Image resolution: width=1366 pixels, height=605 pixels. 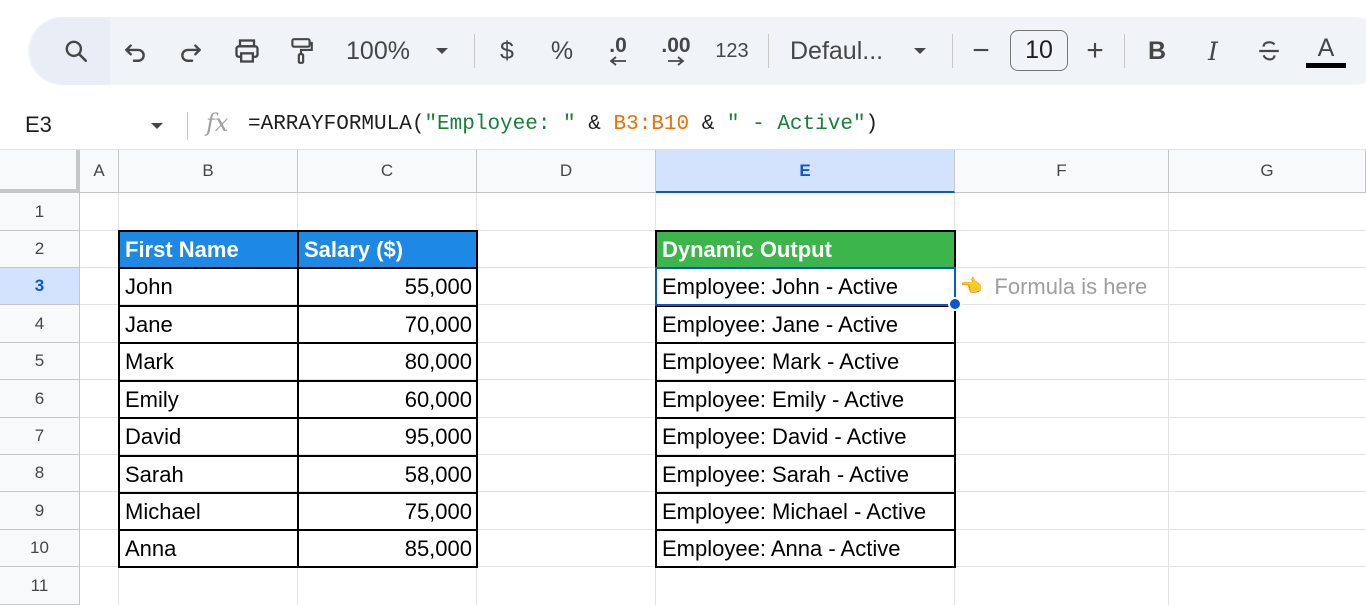 What do you see at coordinates (805, 286) in the screenshot?
I see `cell-e3: Employee: John - Active` at bounding box center [805, 286].